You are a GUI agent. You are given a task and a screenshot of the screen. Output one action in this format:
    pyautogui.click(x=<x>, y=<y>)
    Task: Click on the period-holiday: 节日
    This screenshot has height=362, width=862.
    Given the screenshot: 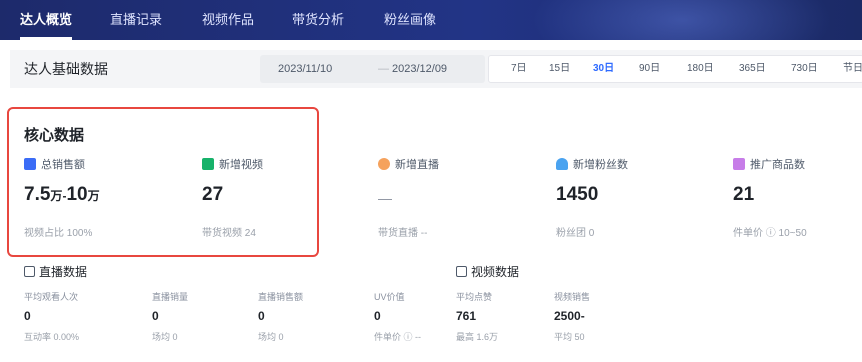 What is the action you would take?
    pyautogui.click(x=852, y=69)
    